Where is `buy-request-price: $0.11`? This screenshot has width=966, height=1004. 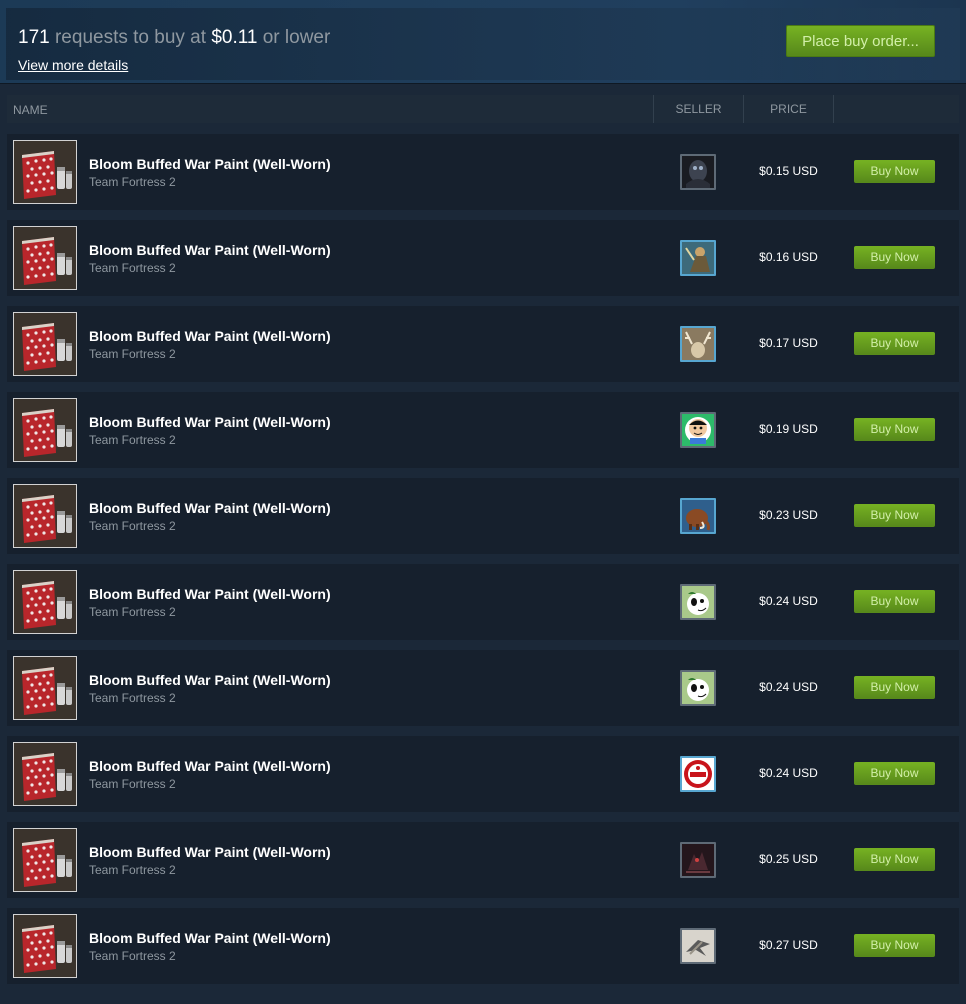
buy-request-price: $0.11 is located at coordinates (234, 37).